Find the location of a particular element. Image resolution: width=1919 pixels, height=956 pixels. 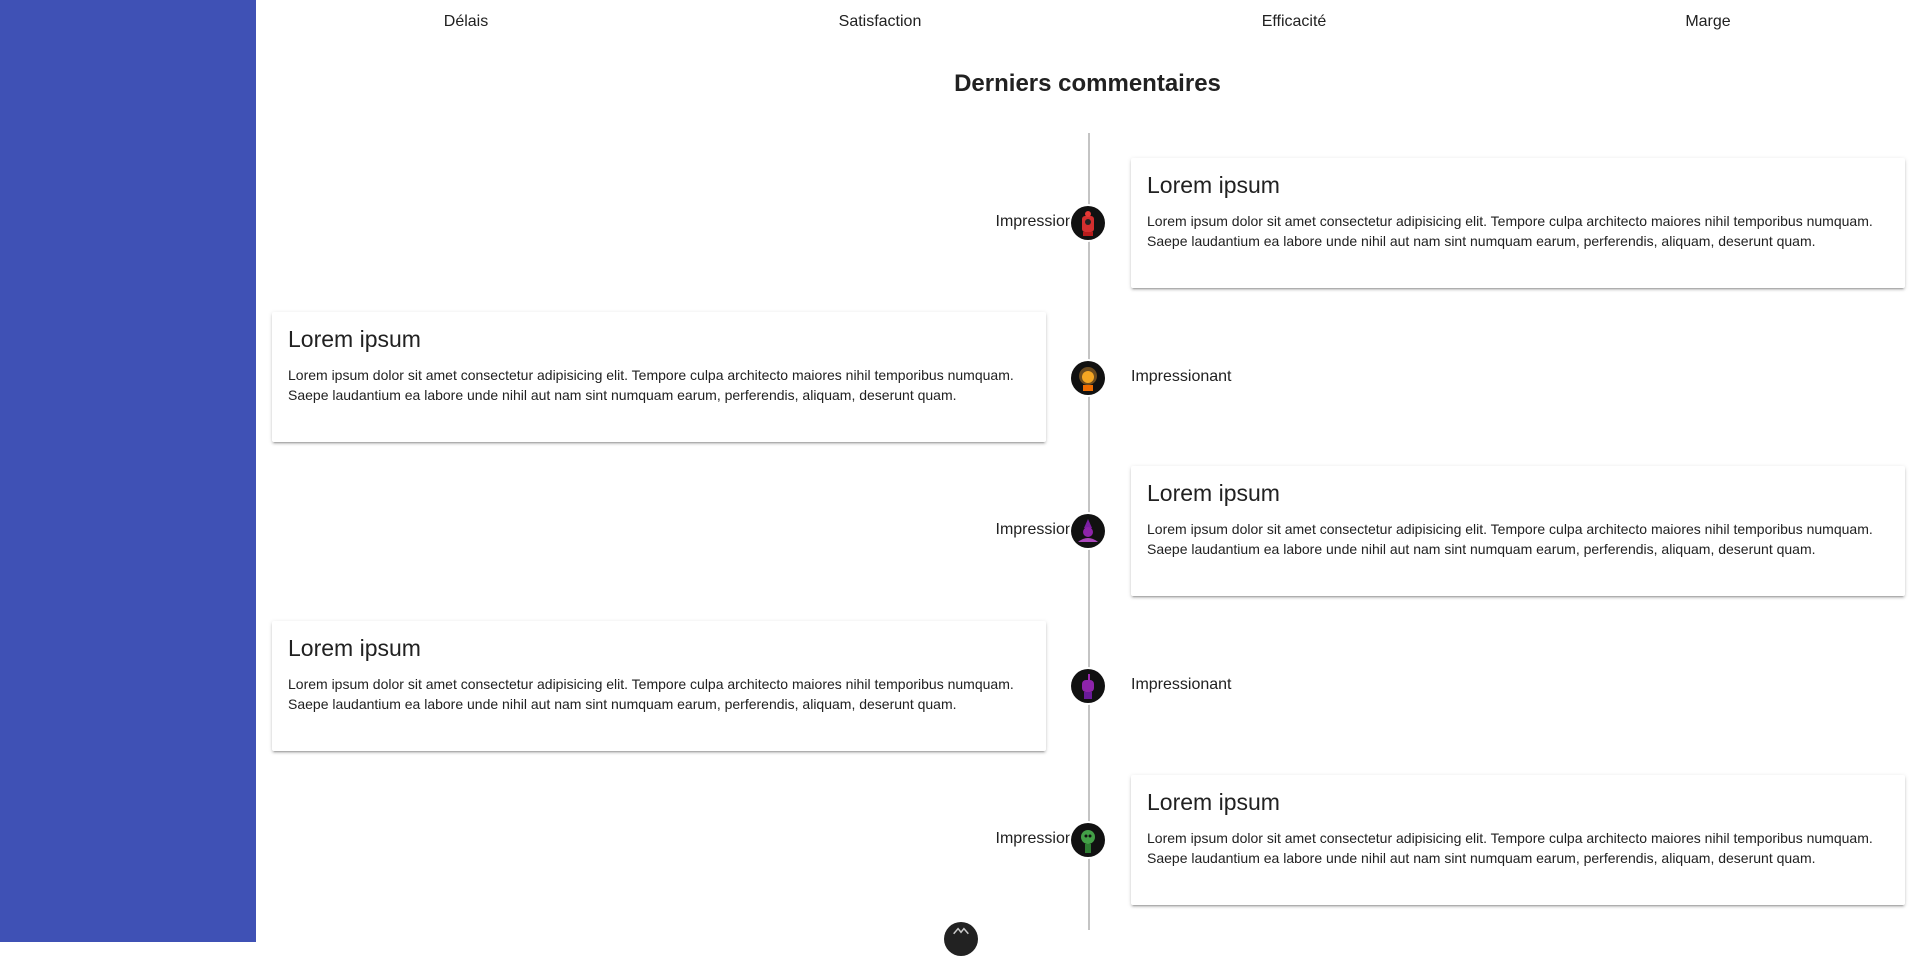

purple-wizard-avatar is located at coordinates (1088, 531).